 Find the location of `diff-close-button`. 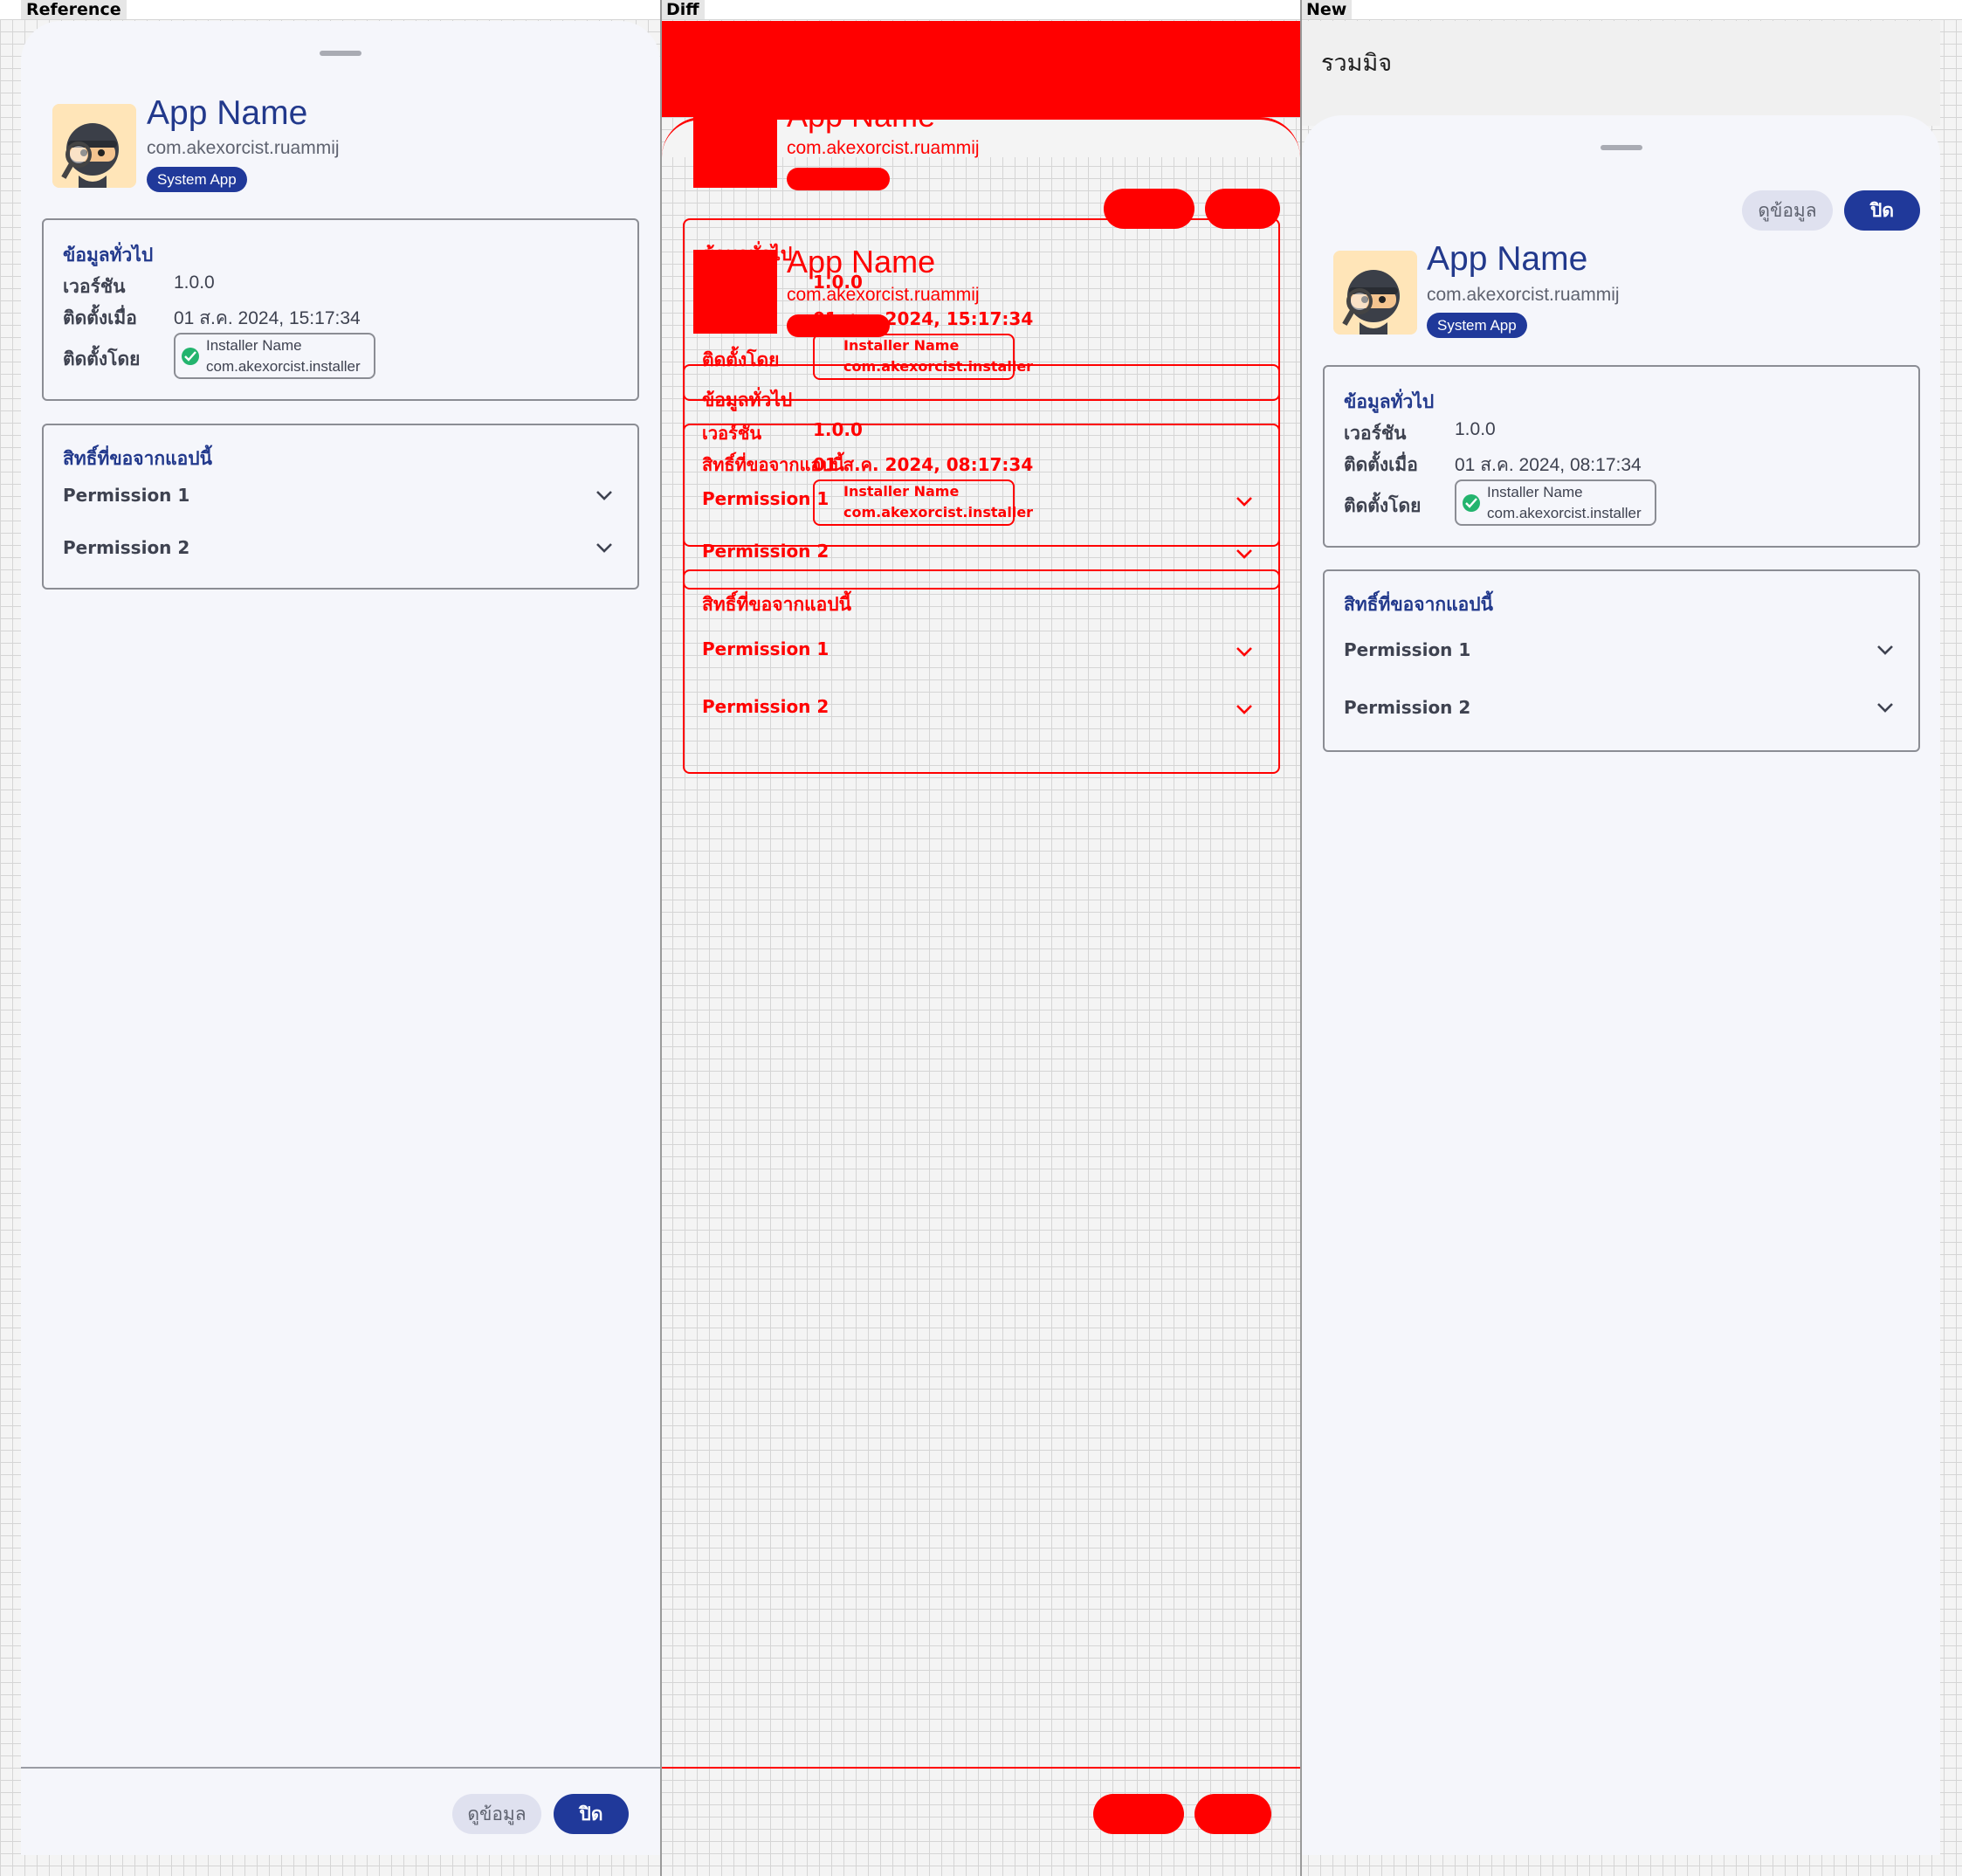

diff-close-button is located at coordinates (1232, 1814).